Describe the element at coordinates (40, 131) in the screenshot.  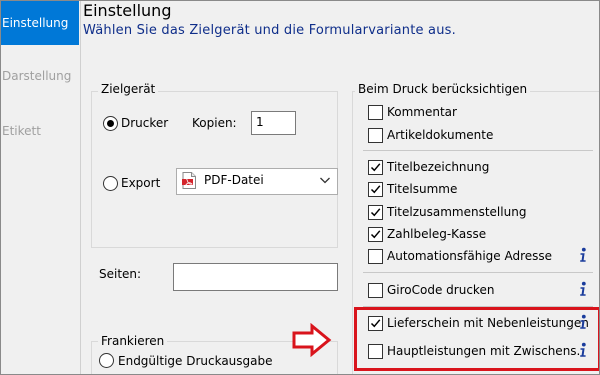
I see `sidebar-item-etikett: Etikett` at that location.